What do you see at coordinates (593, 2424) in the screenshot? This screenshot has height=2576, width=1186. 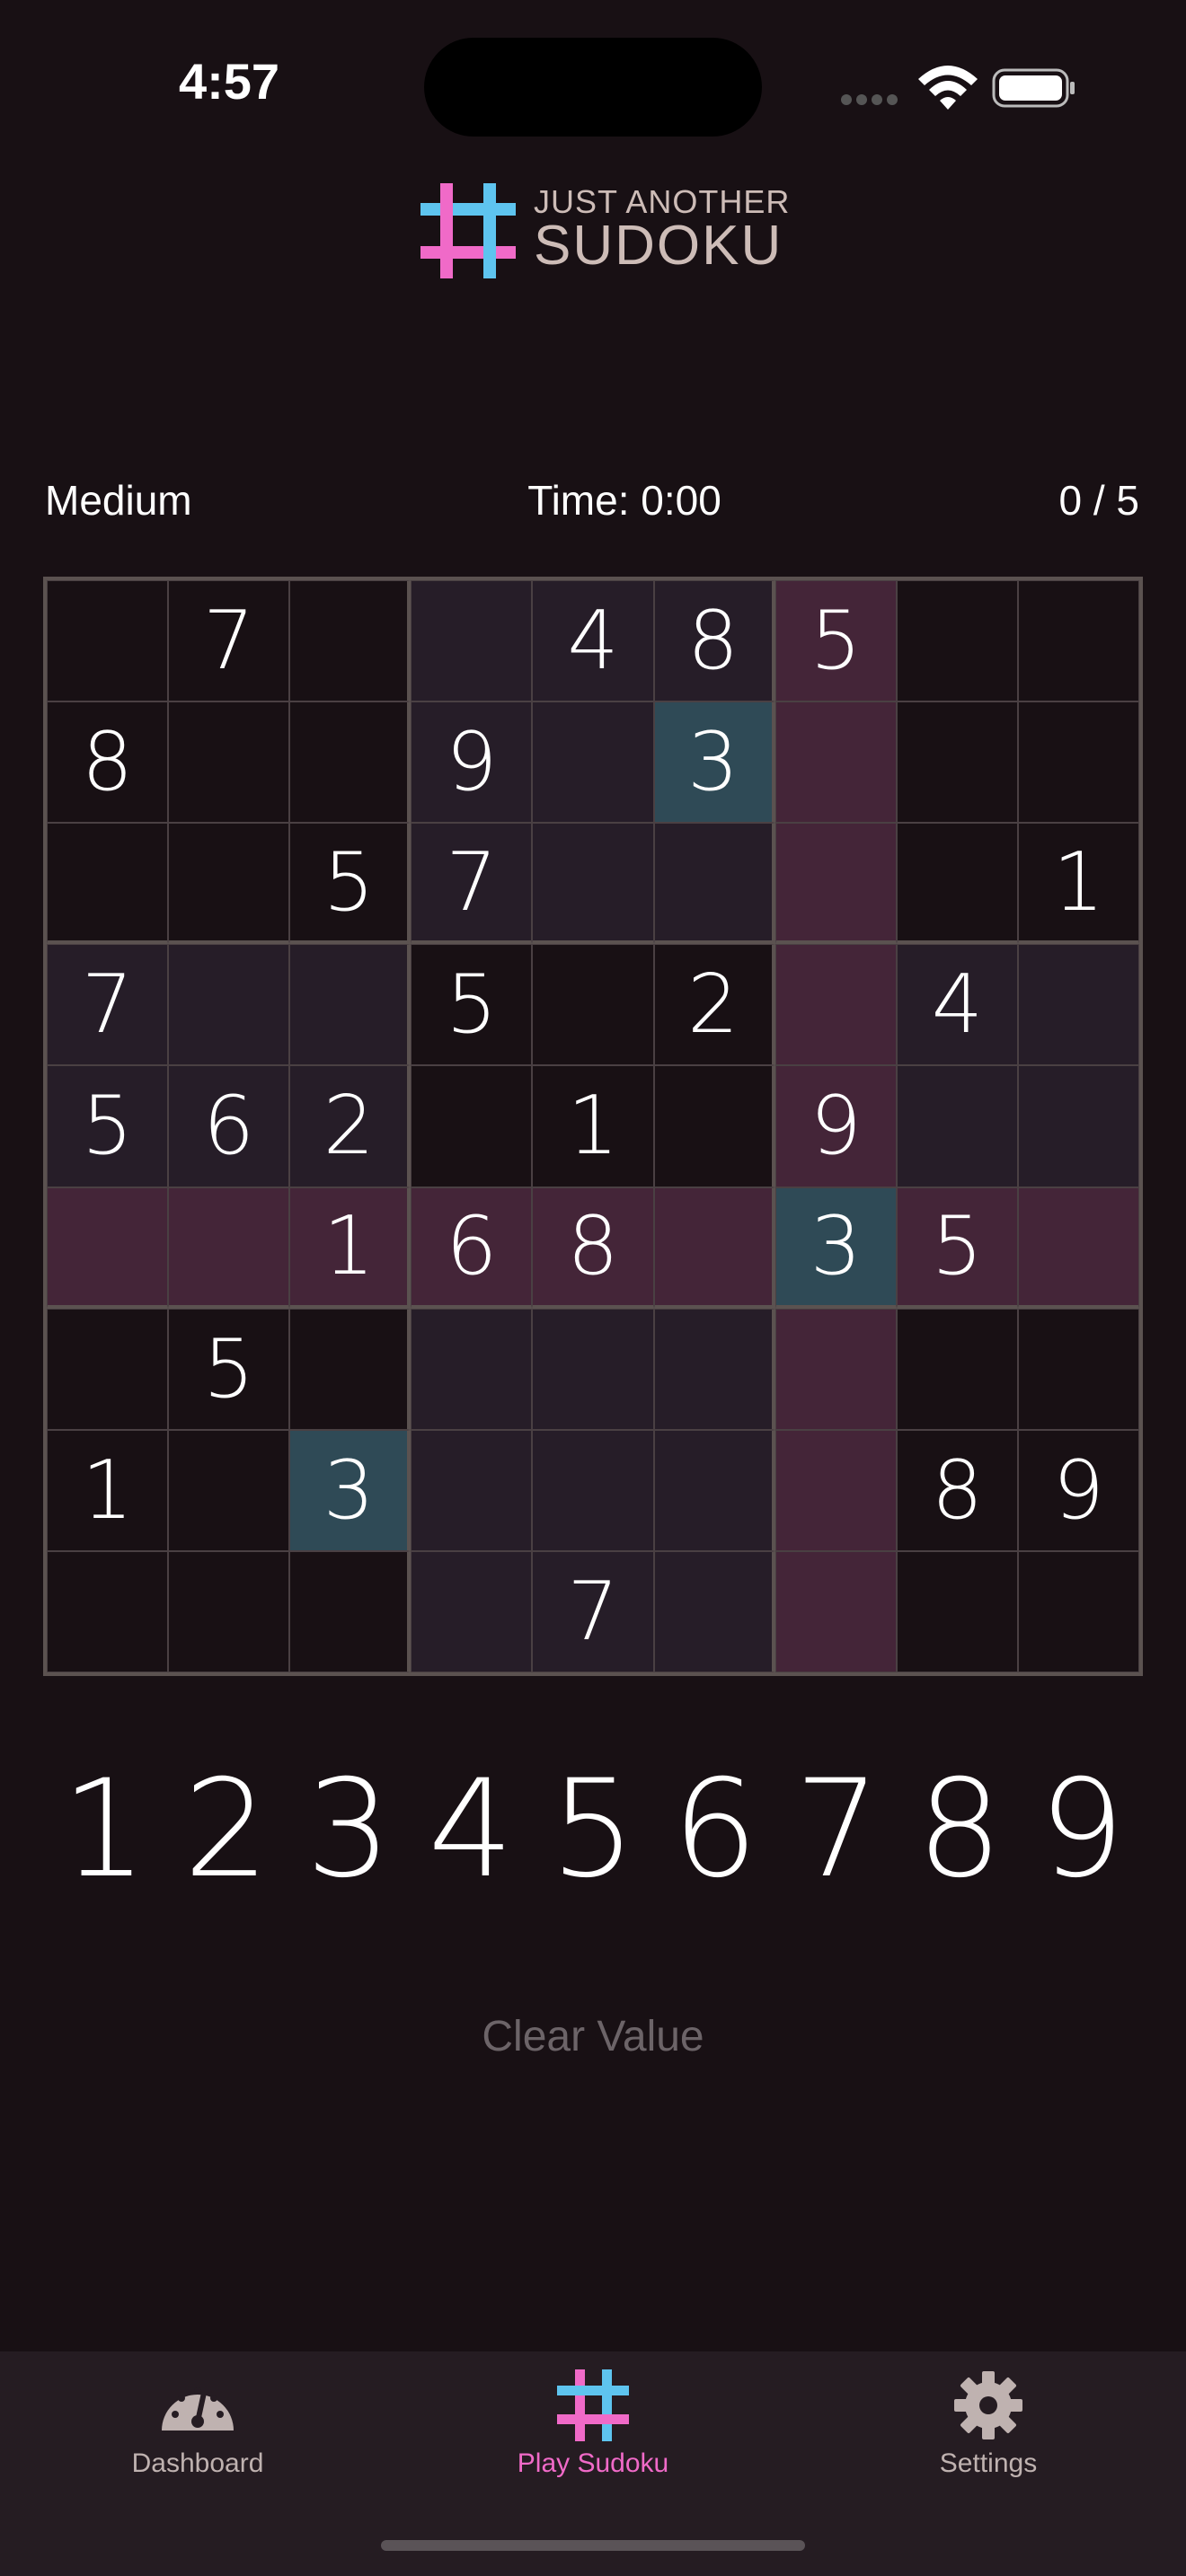 I see `tab-play-sudoku: Play Sudoku` at bounding box center [593, 2424].